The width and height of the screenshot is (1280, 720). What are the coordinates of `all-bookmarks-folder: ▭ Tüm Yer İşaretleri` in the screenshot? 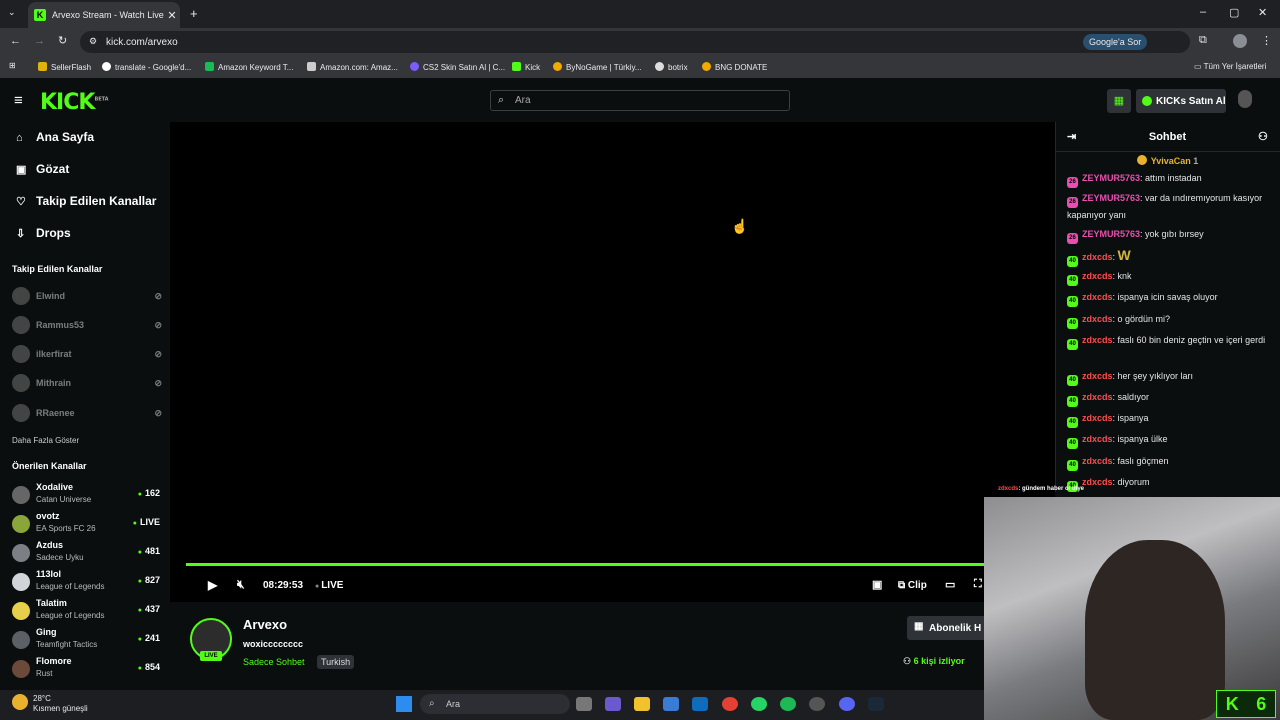 It's located at (1230, 66).